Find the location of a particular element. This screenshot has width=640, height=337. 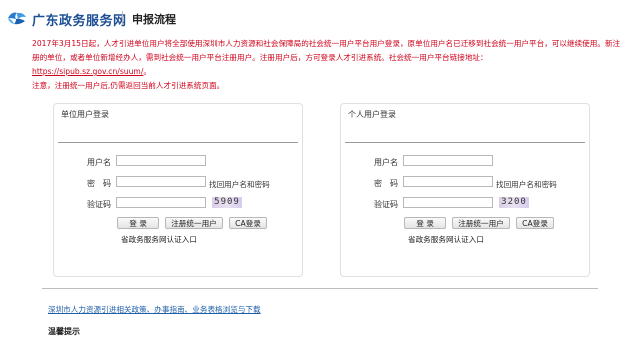

personal-login-button: 登 录 is located at coordinates (425, 223).